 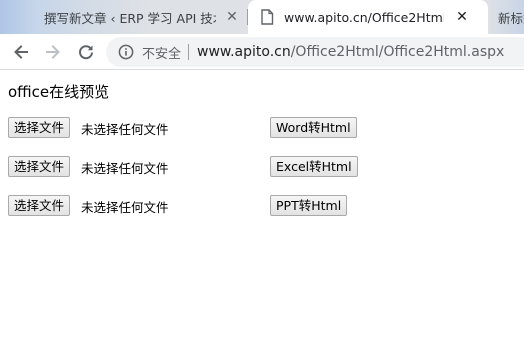 What do you see at coordinates (188, 206) in the screenshot?
I see `upload-row-ppt: 选择文件 未选择任何文件 PPT转Html` at bounding box center [188, 206].